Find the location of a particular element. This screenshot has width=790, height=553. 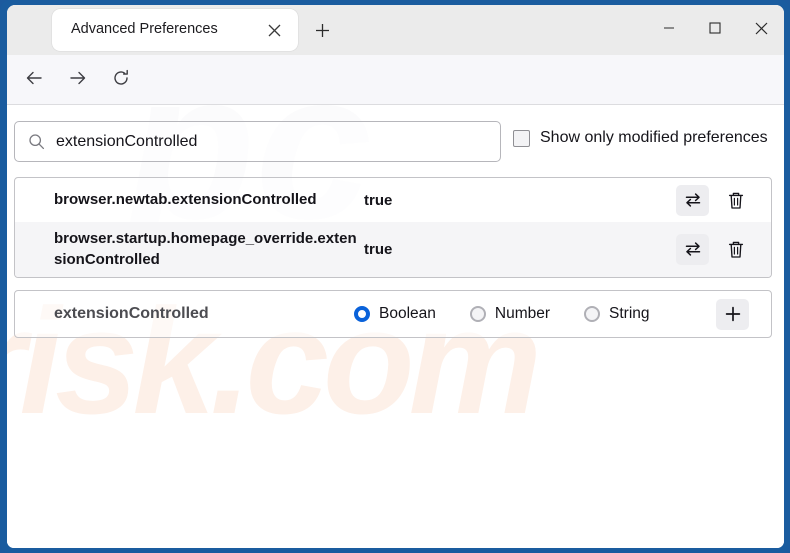

search-input: extensionControlled is located at coordinates (257, 141).